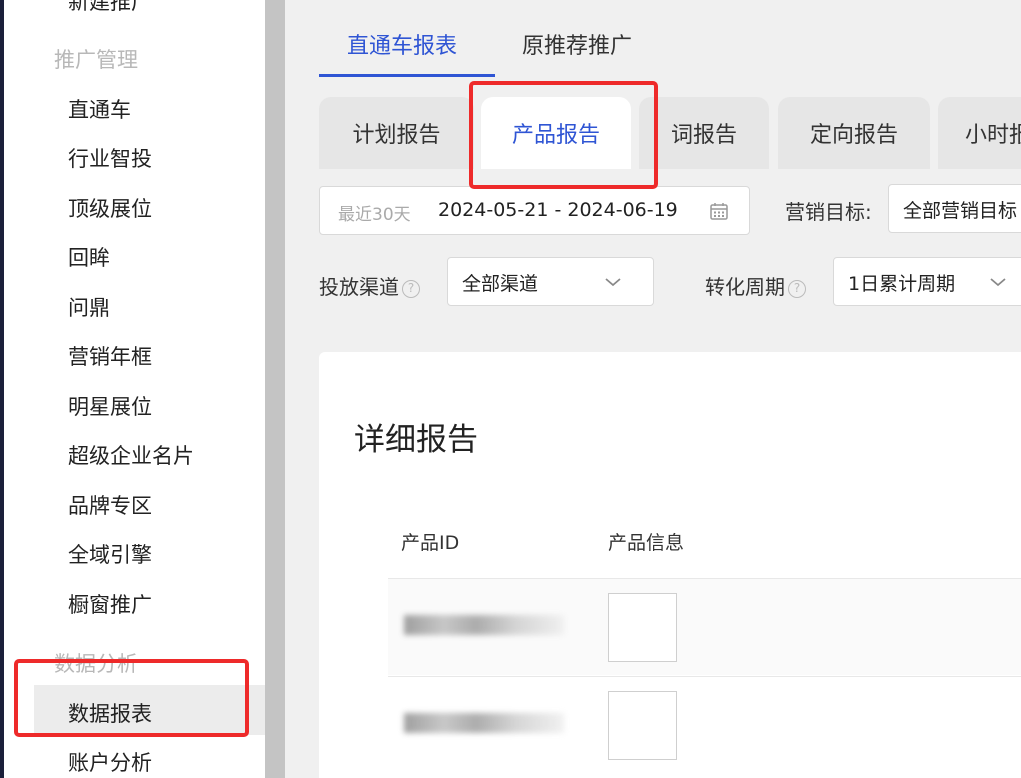 The height and width of the screenshot is (778, 1021). I want to click on column-header-product-info: 产品信息, so click(646, 543).